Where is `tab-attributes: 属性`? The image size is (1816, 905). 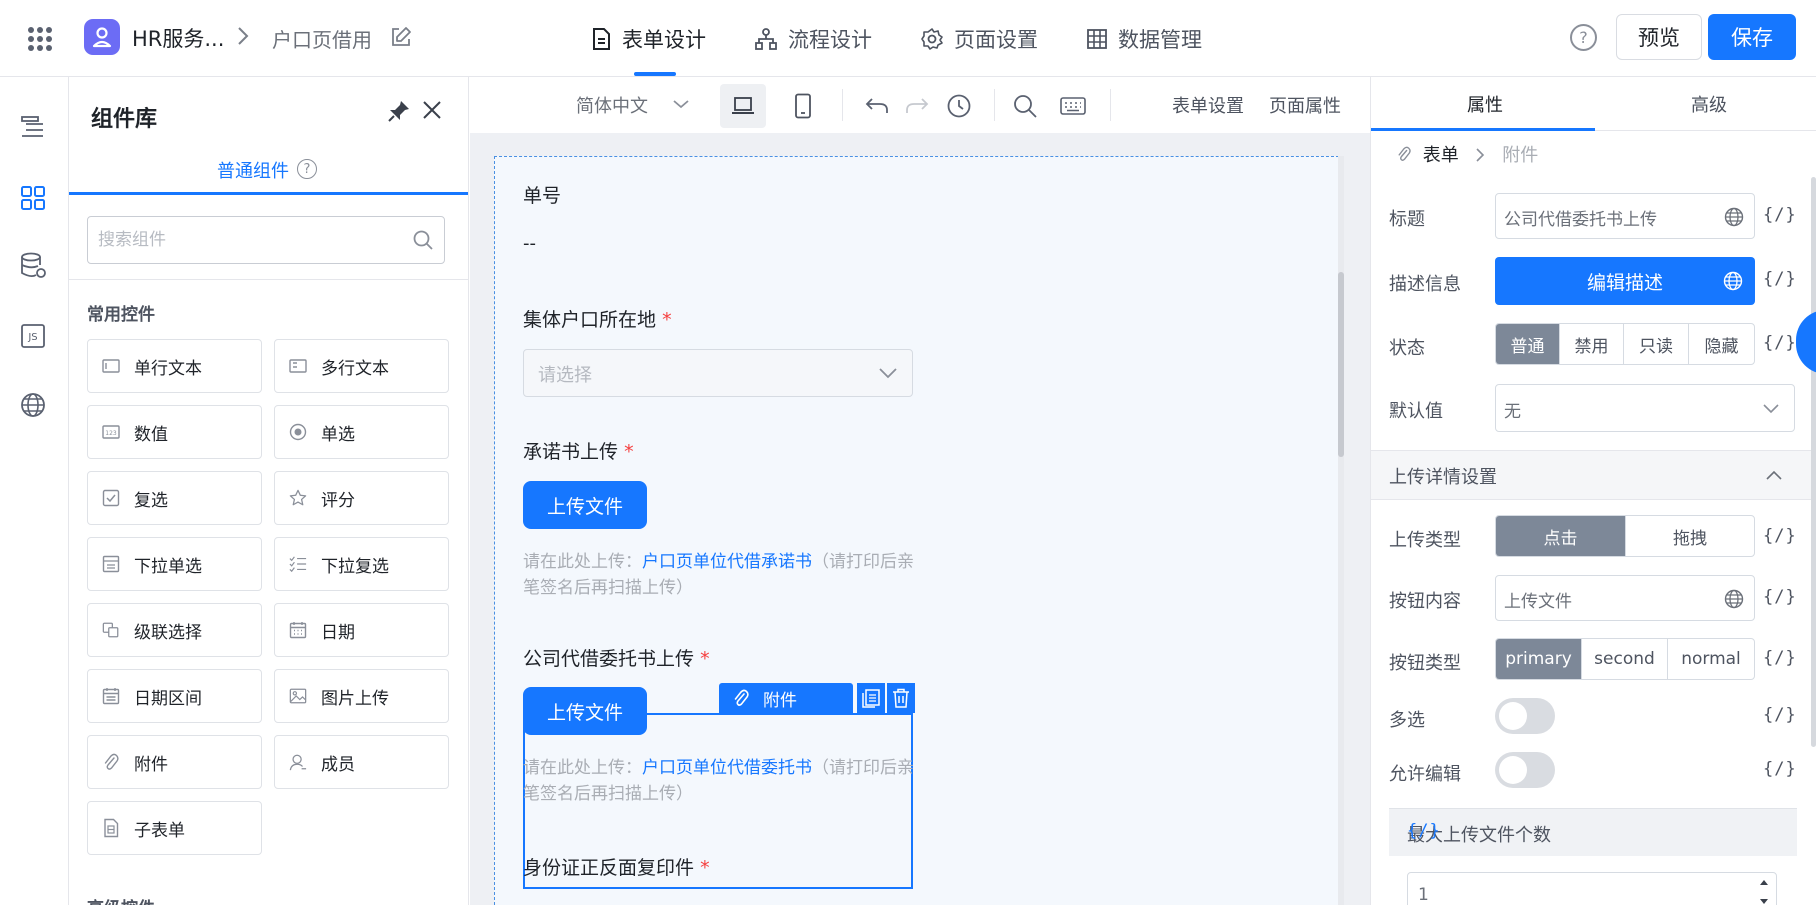
tab-attributes: 属性 is located at coordinates (1485, 104).